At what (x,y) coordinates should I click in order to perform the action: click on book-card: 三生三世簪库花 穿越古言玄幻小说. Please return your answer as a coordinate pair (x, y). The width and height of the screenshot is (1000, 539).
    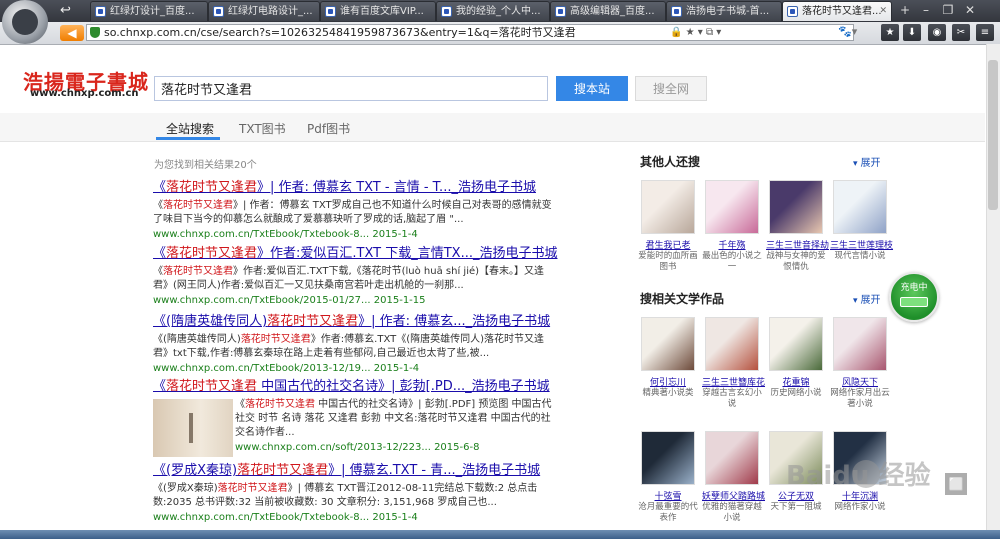
    Looking at the image, I should click on (733, 363).